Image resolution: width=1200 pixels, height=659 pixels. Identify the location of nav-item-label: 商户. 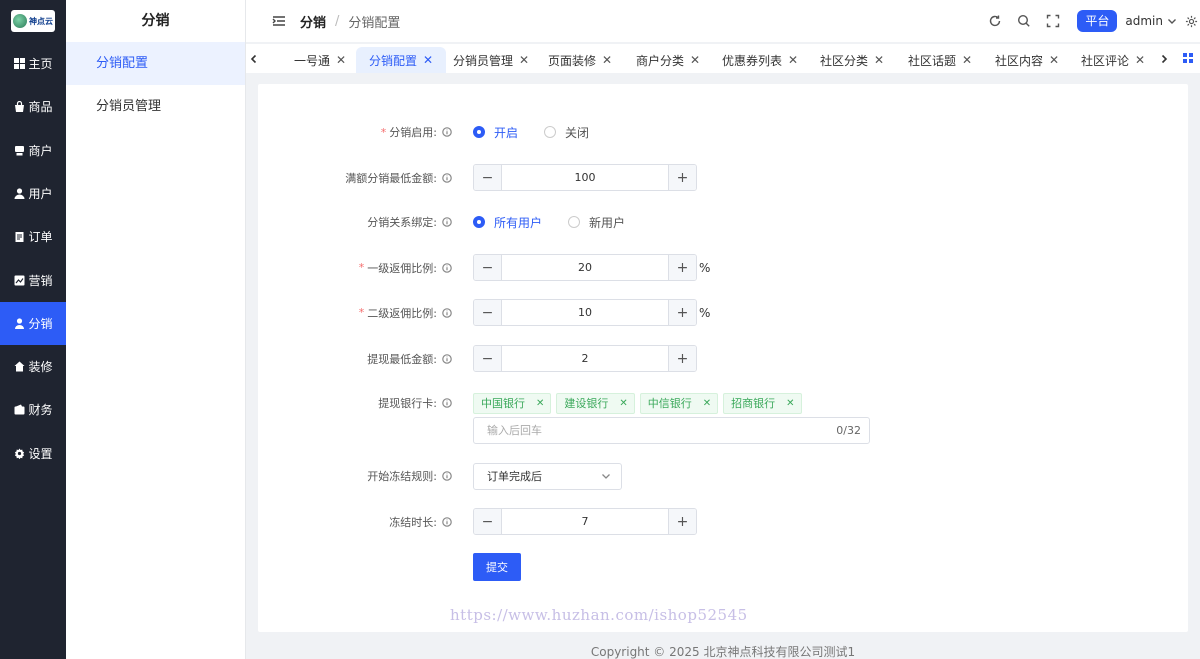
(40, 150).